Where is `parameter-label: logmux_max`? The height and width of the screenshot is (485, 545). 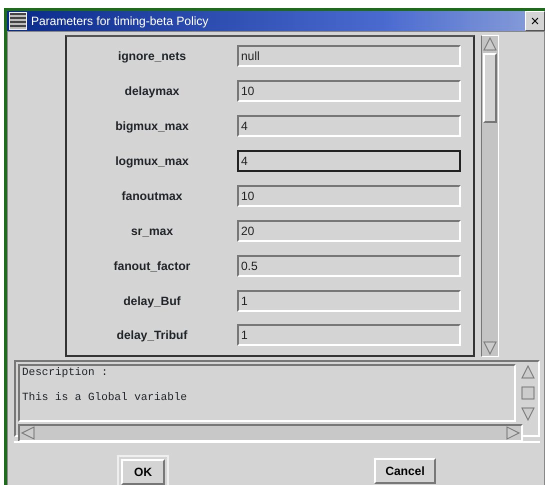
parameter-label: logmux_max is located at coordinates (152, 161).